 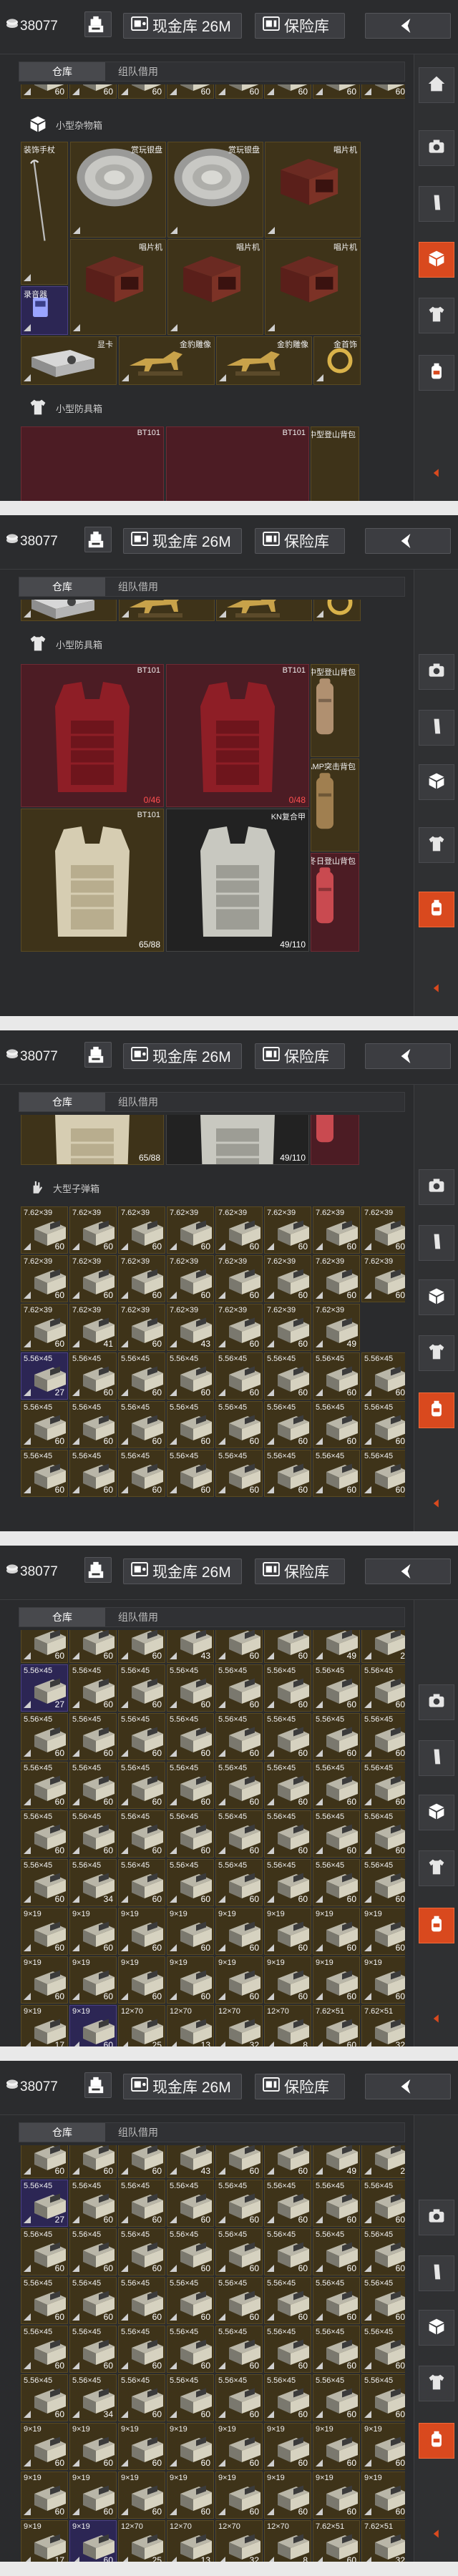 I want to click on item-gold-statue, so click(x=264, y=610).